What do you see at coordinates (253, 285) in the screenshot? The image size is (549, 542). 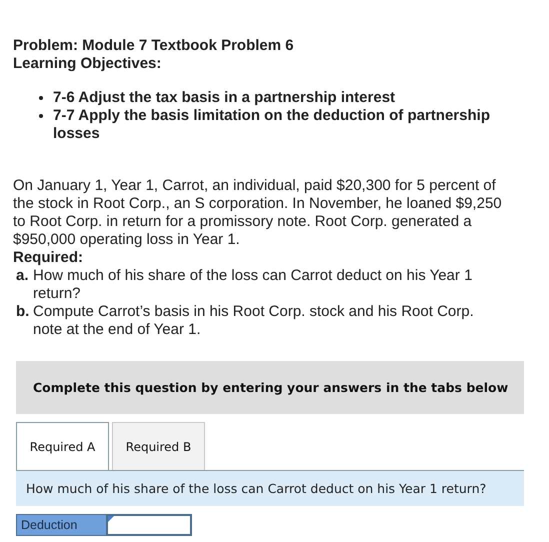 I see `requirement-text: How much of his share of the loss can Carrot deduct on his Year 1 return?` at bounding box center [253, 285].